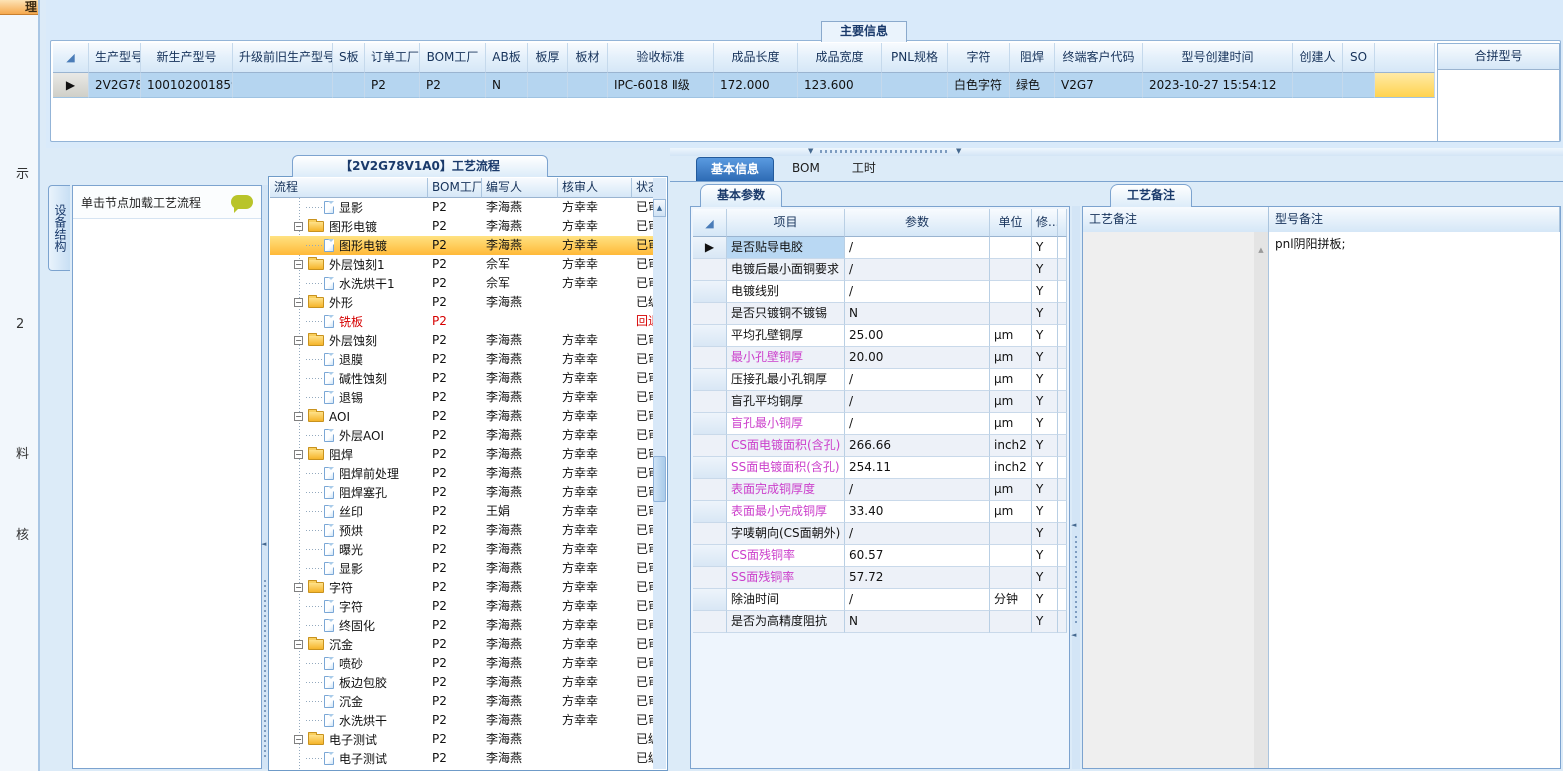 This screenshot has height=771, width=1563. What do you see at coordinates (349, 511) in the screenshot?
I see `tree-cell: 丝印` at bounding box center [349, 511].